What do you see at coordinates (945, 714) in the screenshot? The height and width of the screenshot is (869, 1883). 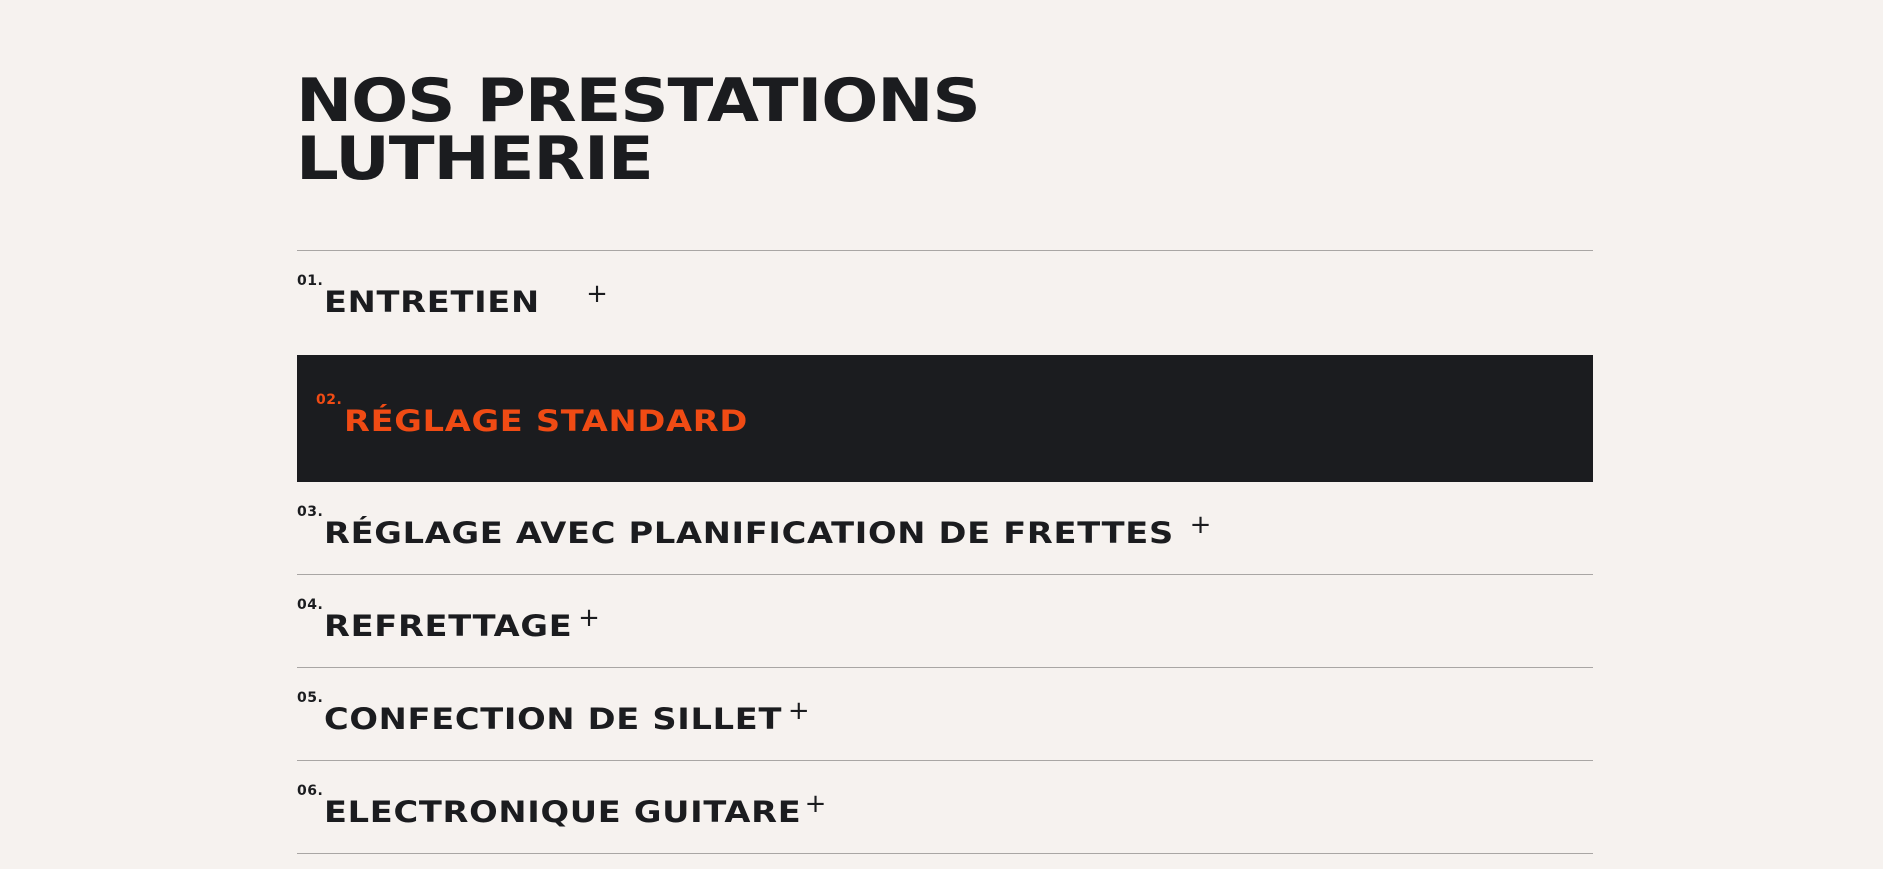 I see `service-item-confection-sillet: 05. CONFECTION DE SILLET +` at bounding box center [945, 714].